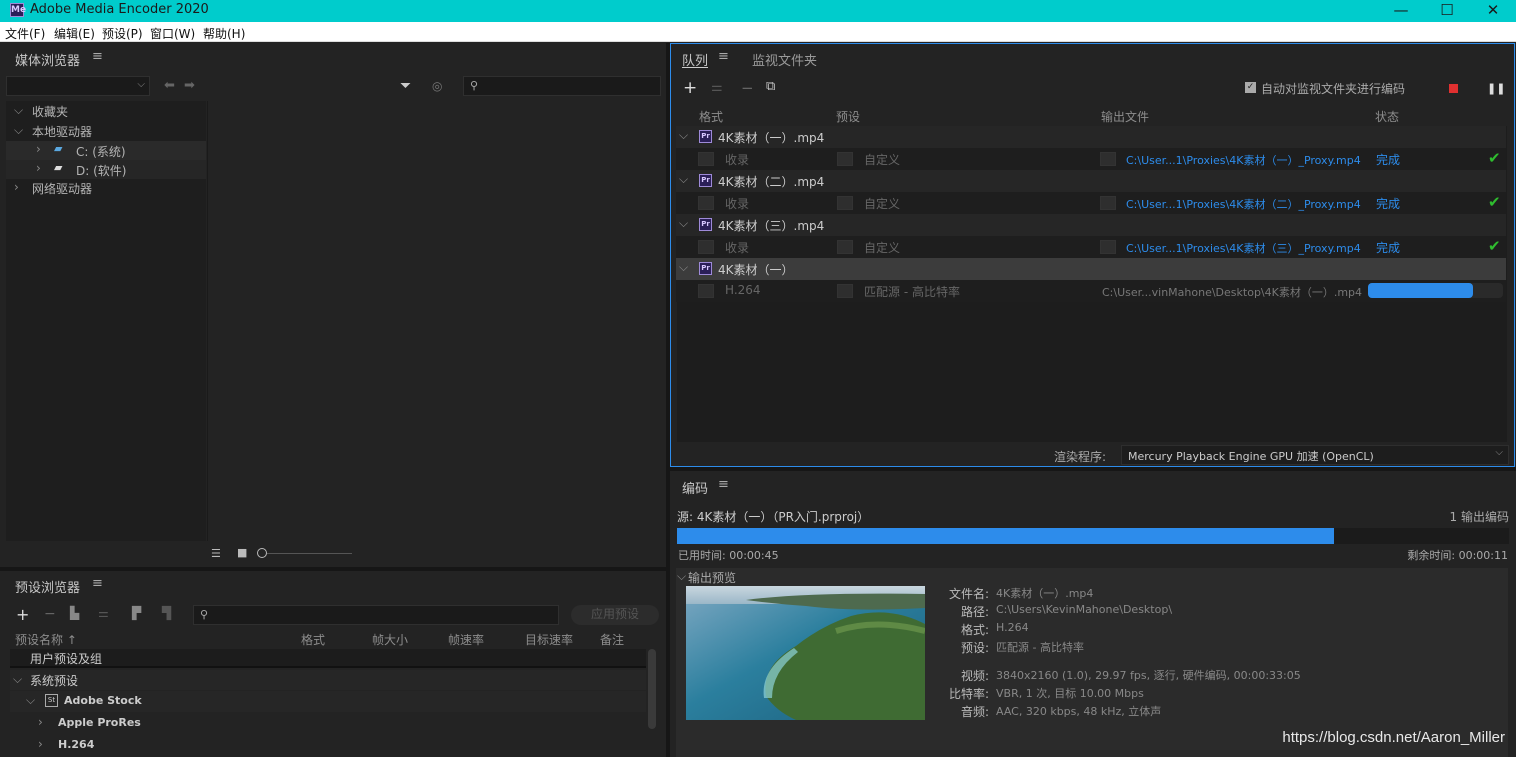 Image resolution: width=1516 pixels, height=757 pixels. What do you see at coordinates (309, 553) in the screenshot?
I see `zoom-slider-track` at bounding box center [309, 553].